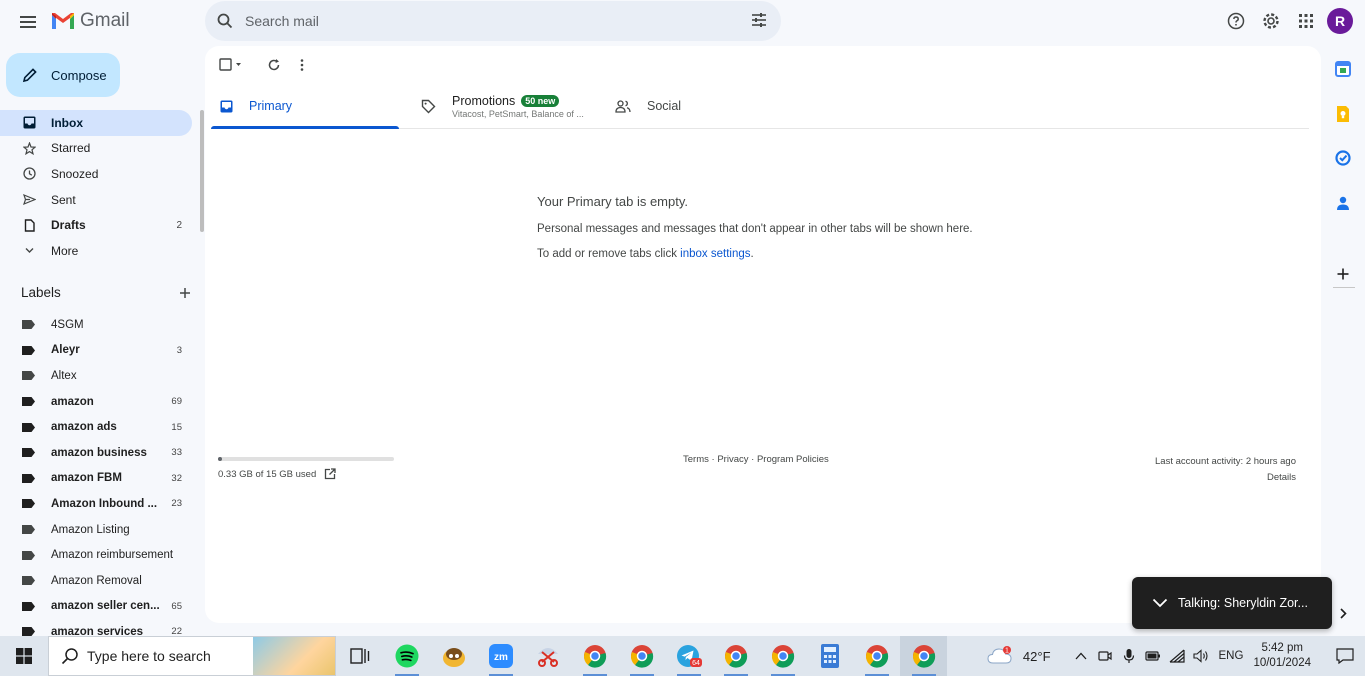 This screenshot has width=1365, height=676. Describe the element at coordinates (732, 459) in the screenshot. I see `privacy-link: Privacy` at that location.